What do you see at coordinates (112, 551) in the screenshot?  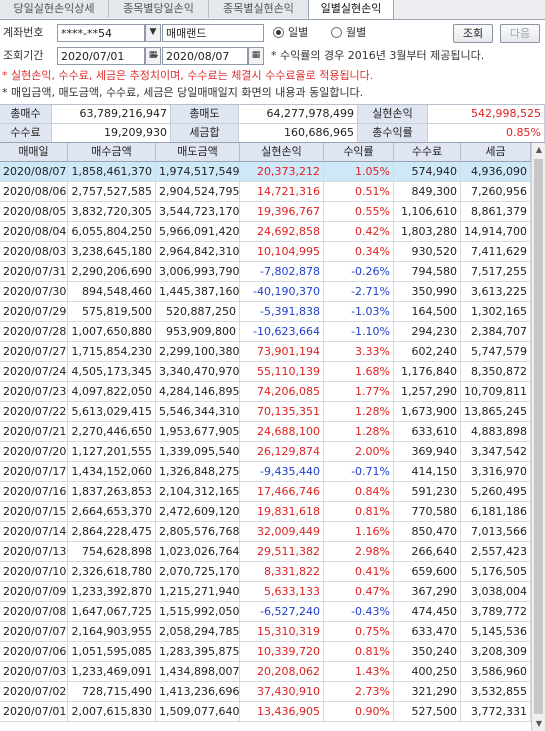 I see `cell-buy-amount: 754,628,898` at bounding box center [112, 551].